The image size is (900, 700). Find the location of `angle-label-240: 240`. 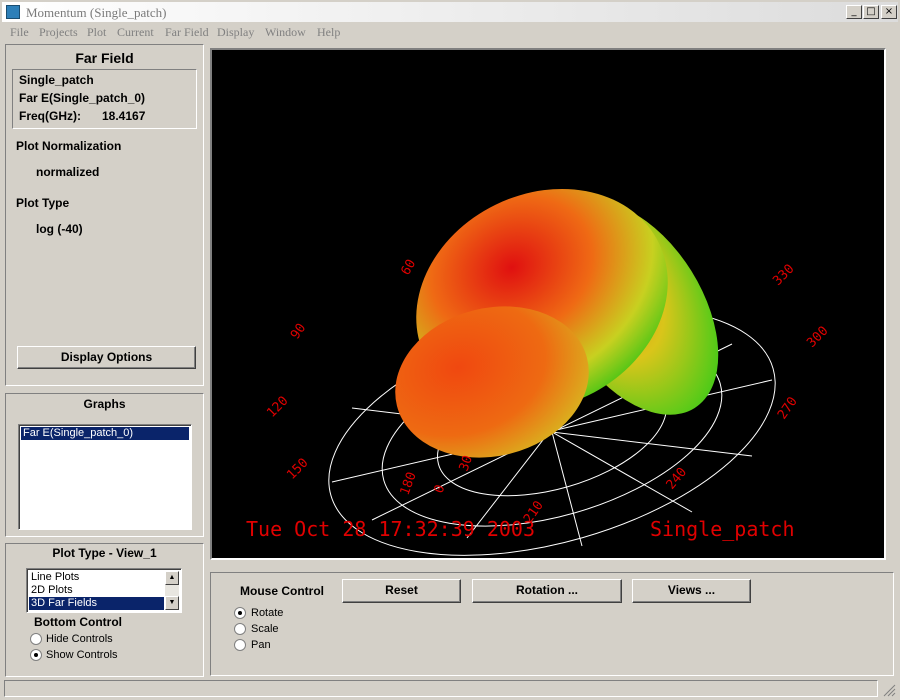

angle-label-240: 240 is located at coordinates (677, 479).